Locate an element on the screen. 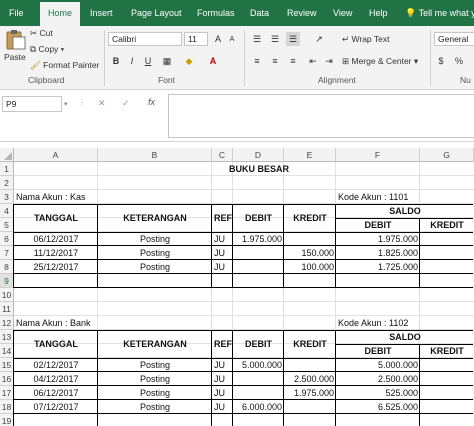  column-header: F is located at coordinates (378, 155).